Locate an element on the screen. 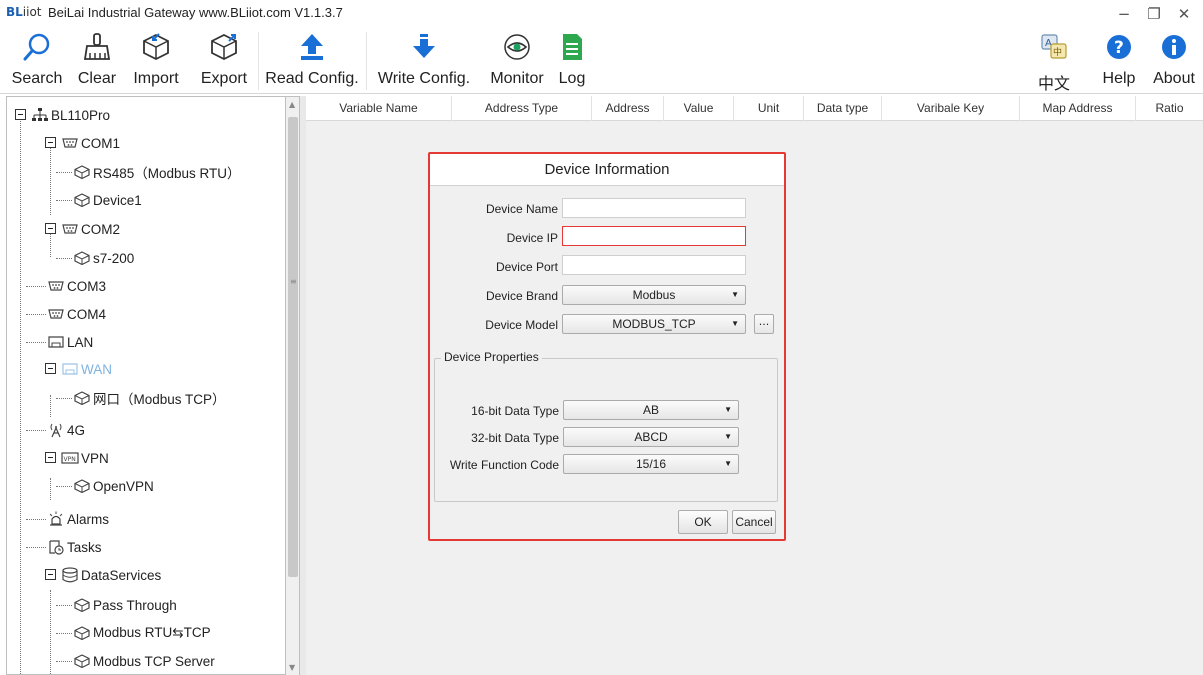 The height and width of the screenshot is (675, 1203). device-ip-label: Device IP is located at coordinates (532, 238).